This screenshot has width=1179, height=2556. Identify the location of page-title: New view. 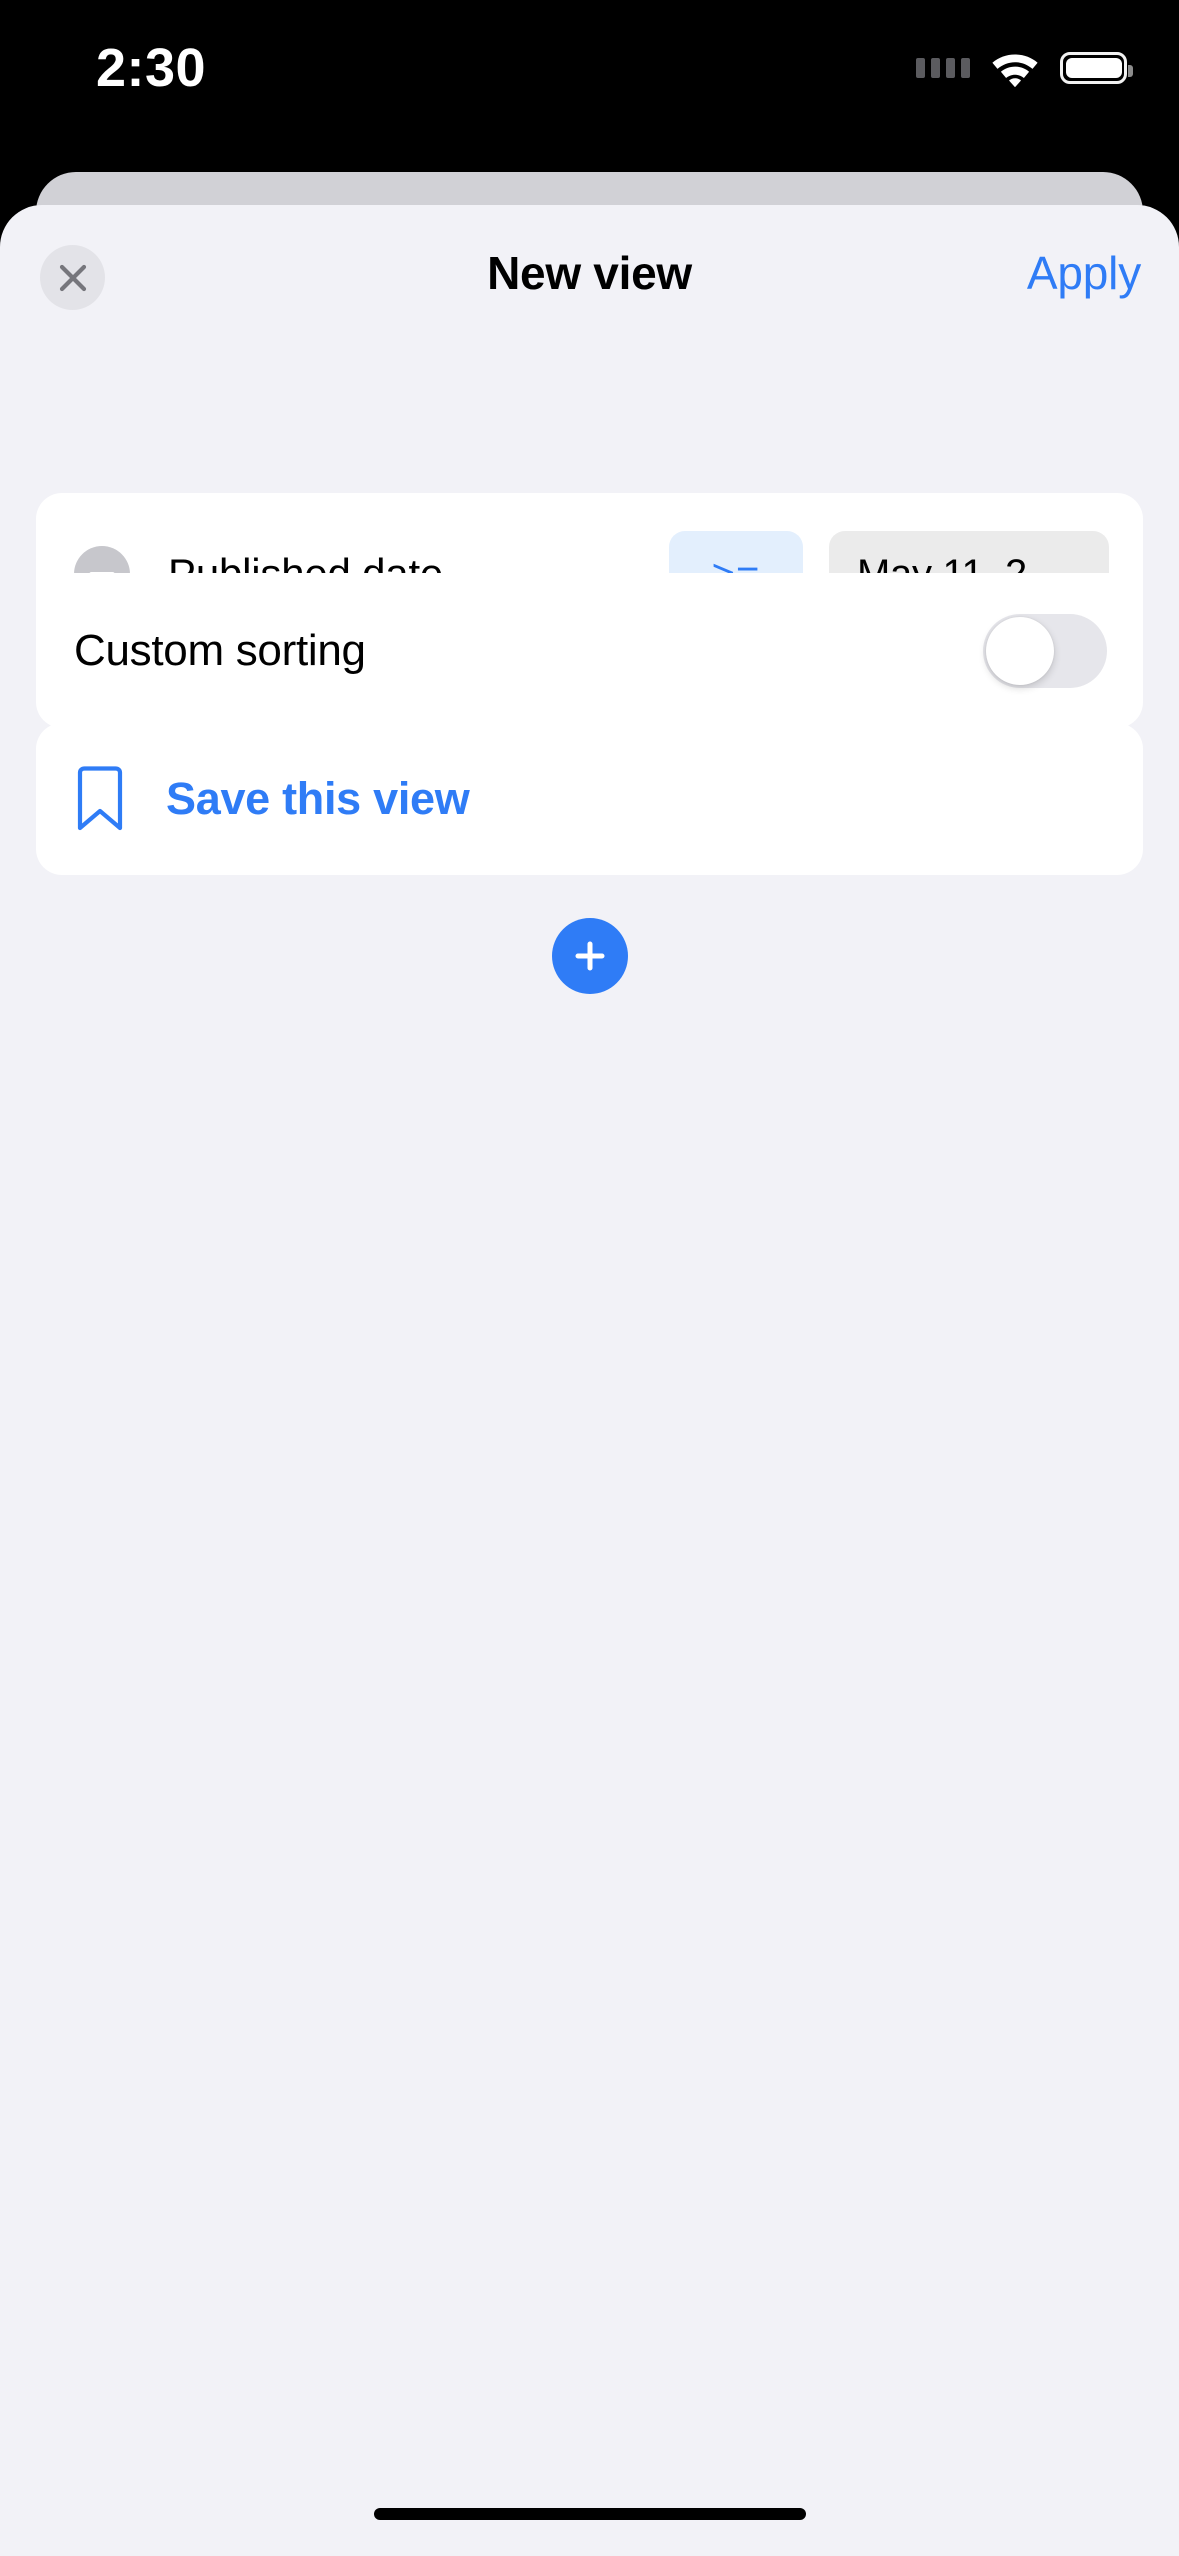
(589, 272).